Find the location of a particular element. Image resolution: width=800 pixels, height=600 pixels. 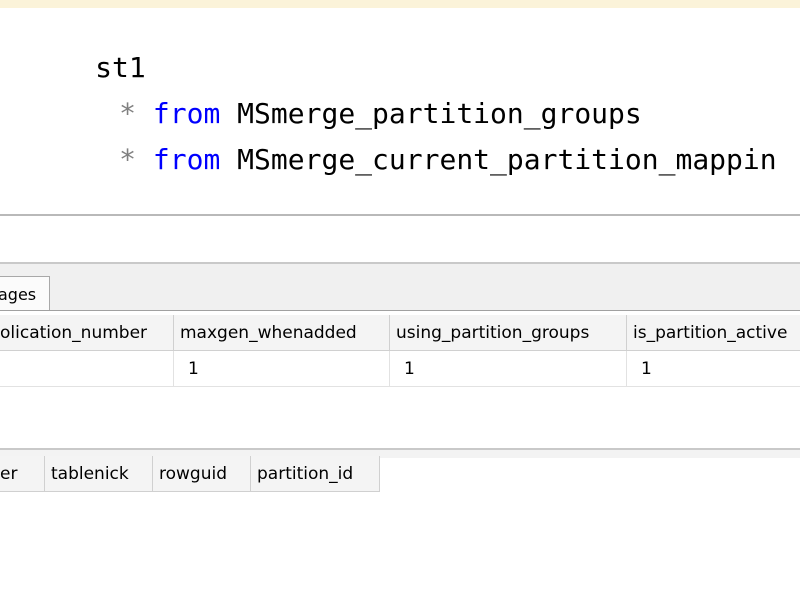

table-name: MSmerge_current_partition_mappin is located at coordinates (507, 159).